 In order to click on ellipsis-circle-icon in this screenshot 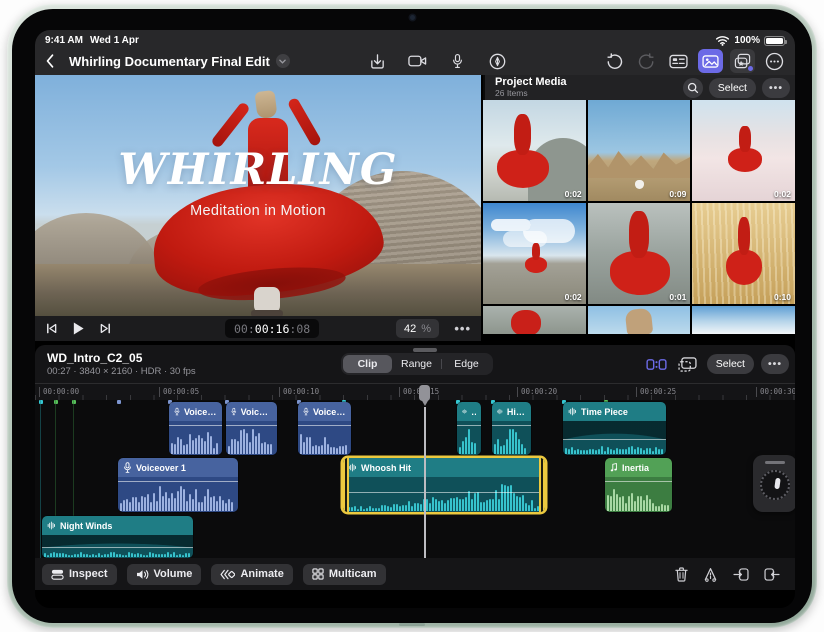, I will do `click(774, 61)`.